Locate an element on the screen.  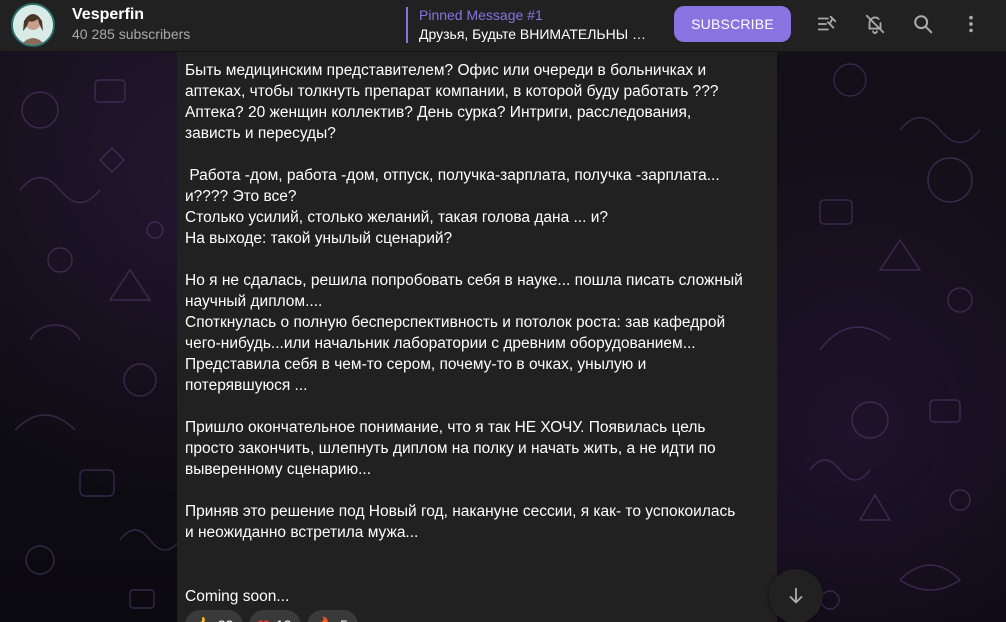
subscribe-button: SUBSCRIBE is located at coordinates (732, 24).